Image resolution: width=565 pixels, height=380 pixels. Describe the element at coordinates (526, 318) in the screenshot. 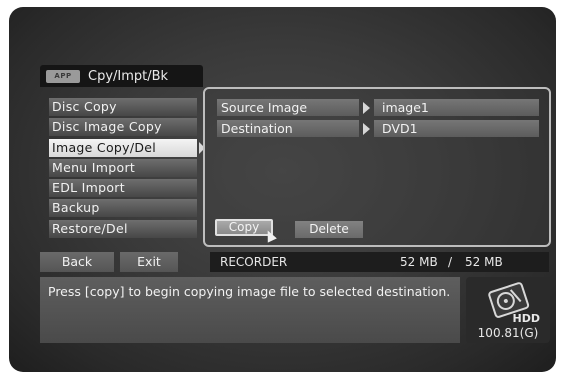

I see `hdd-label: HDD` at that location.